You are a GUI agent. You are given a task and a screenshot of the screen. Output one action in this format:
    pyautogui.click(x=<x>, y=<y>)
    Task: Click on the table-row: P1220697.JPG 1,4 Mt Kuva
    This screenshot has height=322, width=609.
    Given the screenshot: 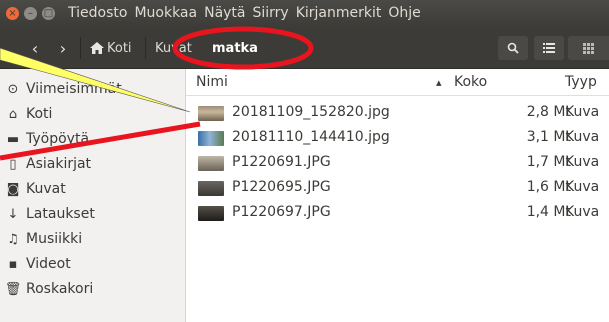 What is the action you would take?
    pyautogui.click(x=397, y=213)
    